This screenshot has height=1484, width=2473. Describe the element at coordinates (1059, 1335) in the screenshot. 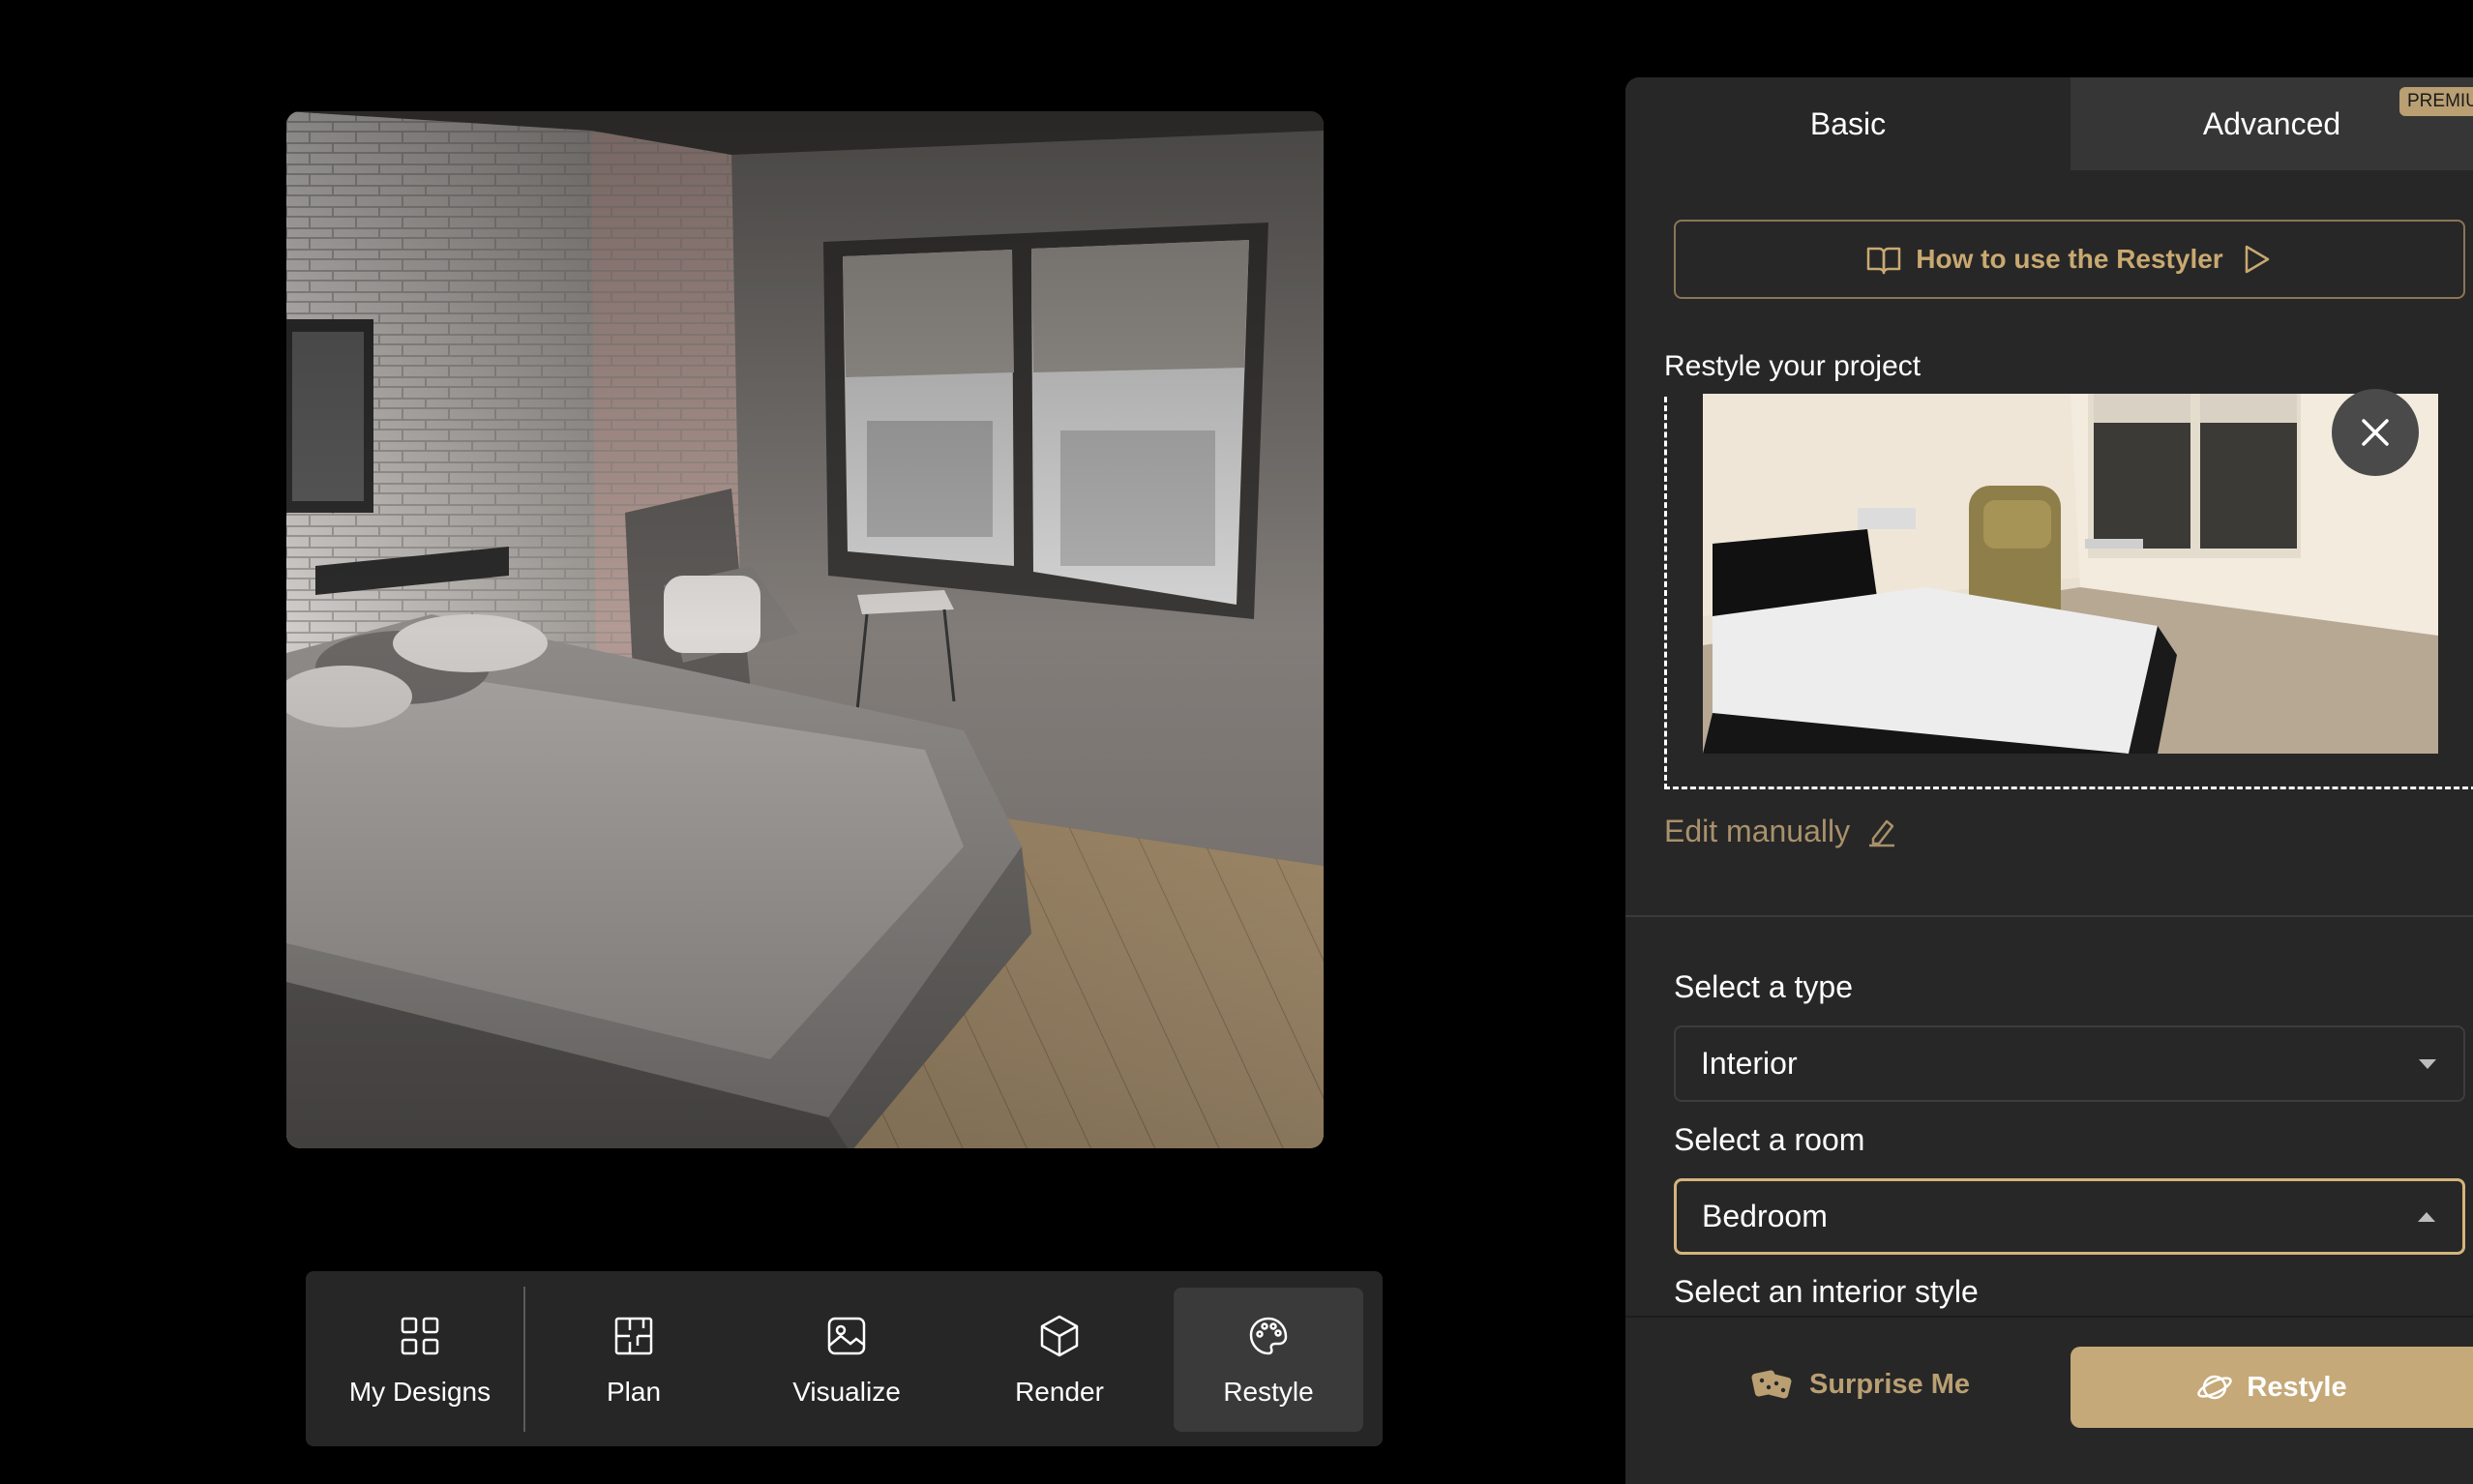

I see `cube-icon` at that location.